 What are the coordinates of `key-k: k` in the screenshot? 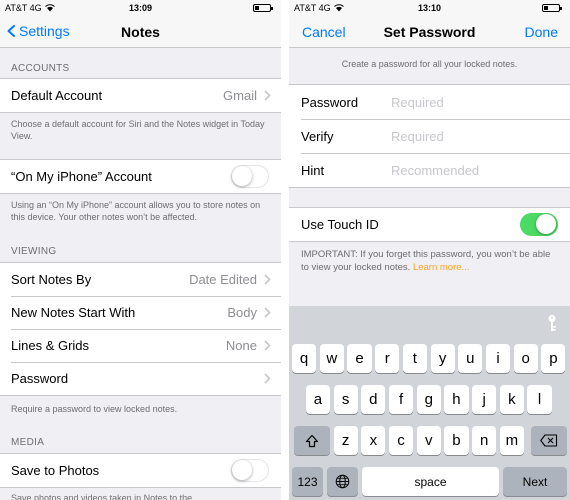 It's located at (511, 399).